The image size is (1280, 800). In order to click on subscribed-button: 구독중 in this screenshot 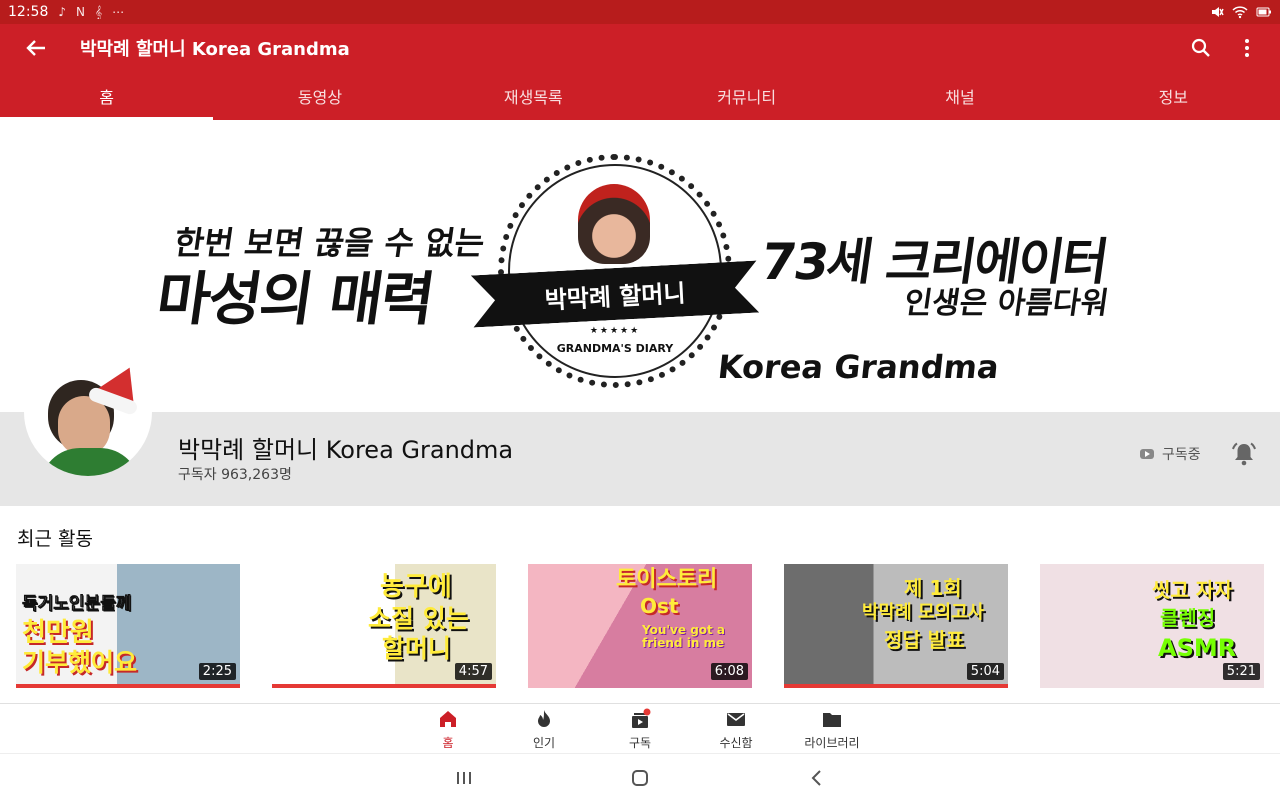, I will do `click(1170, 454)`.